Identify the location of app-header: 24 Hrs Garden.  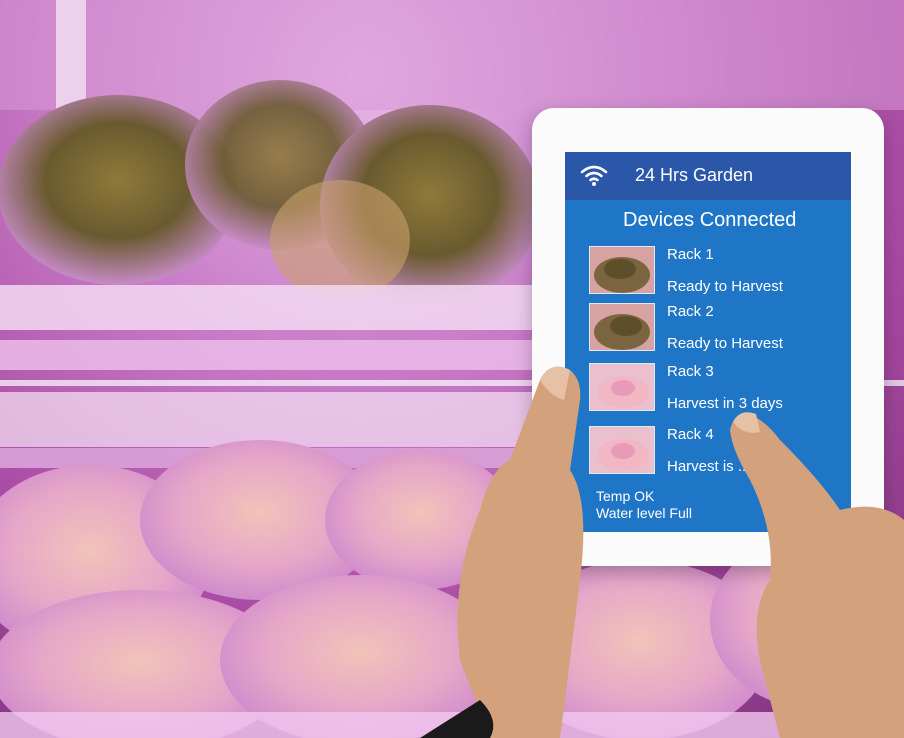
(708, 176).